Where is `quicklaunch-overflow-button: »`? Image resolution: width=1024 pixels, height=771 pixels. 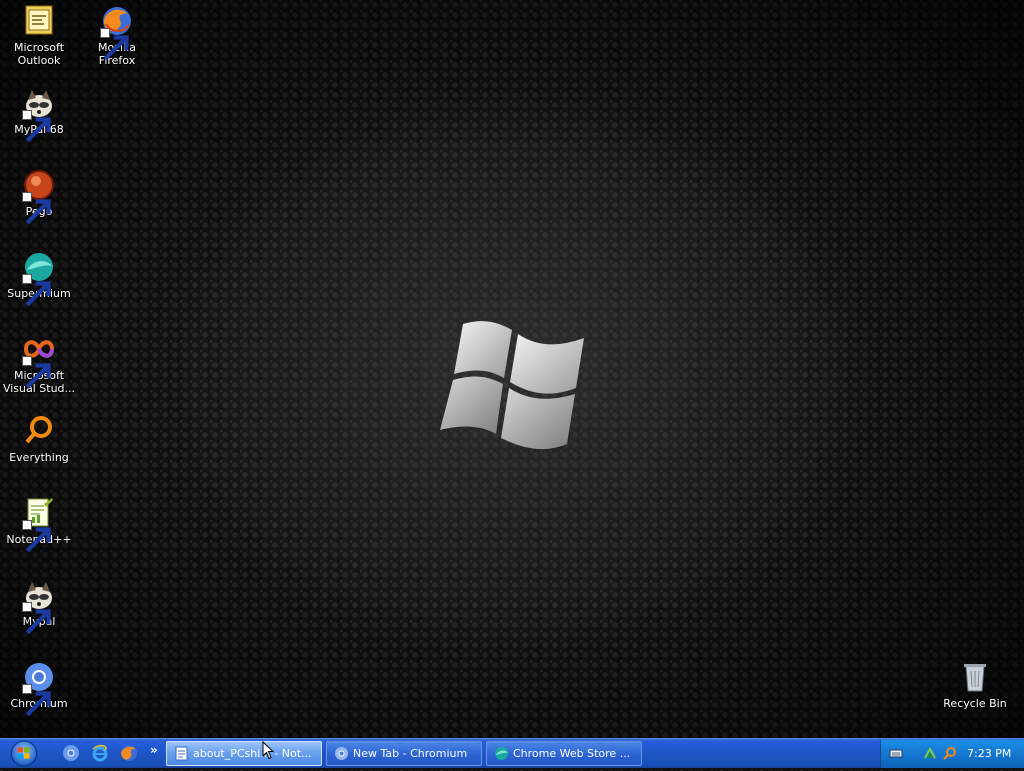 quicklaunch-overflow-button: » is located at coordinates (154, 750).